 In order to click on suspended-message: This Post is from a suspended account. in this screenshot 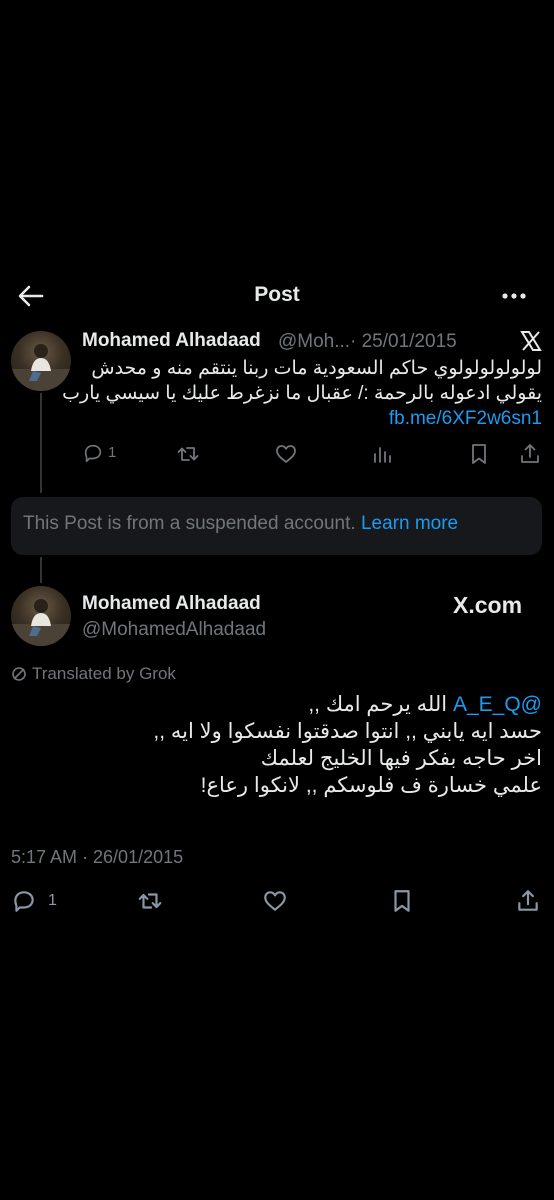, I will do `click(189, 523)`.